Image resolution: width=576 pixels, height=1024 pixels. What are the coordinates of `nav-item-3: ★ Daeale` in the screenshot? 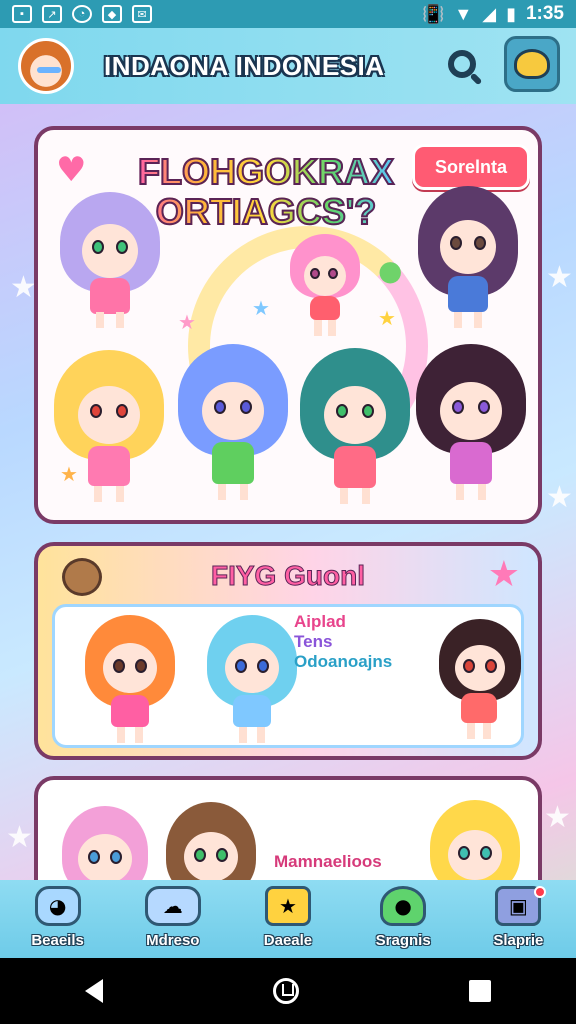 It's located at (288, 917).